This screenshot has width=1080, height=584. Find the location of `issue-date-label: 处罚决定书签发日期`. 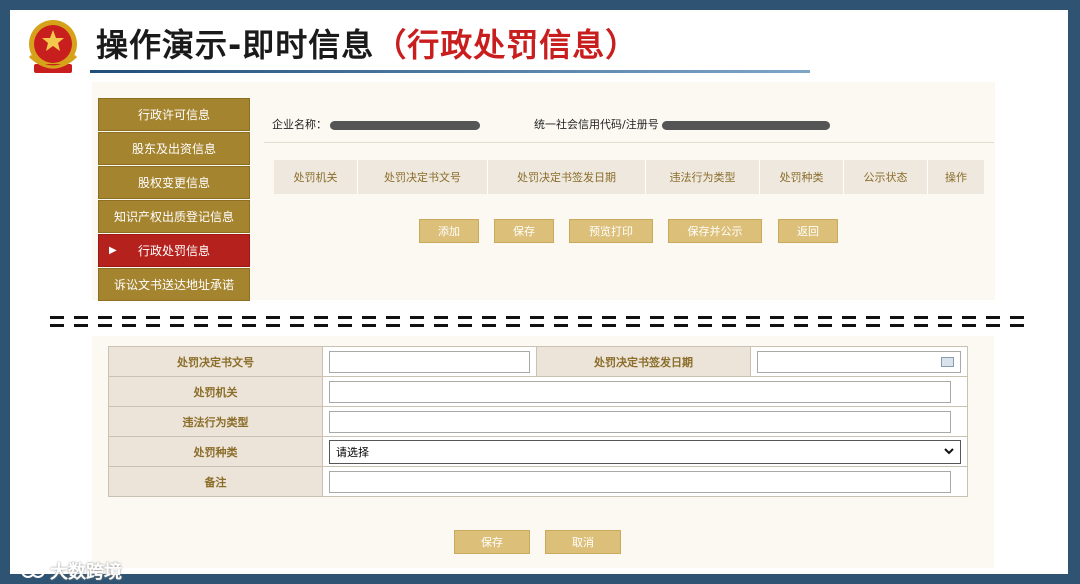

issue-date-label: 处罚决定书签发日期 is located at coordinates (643, 361).